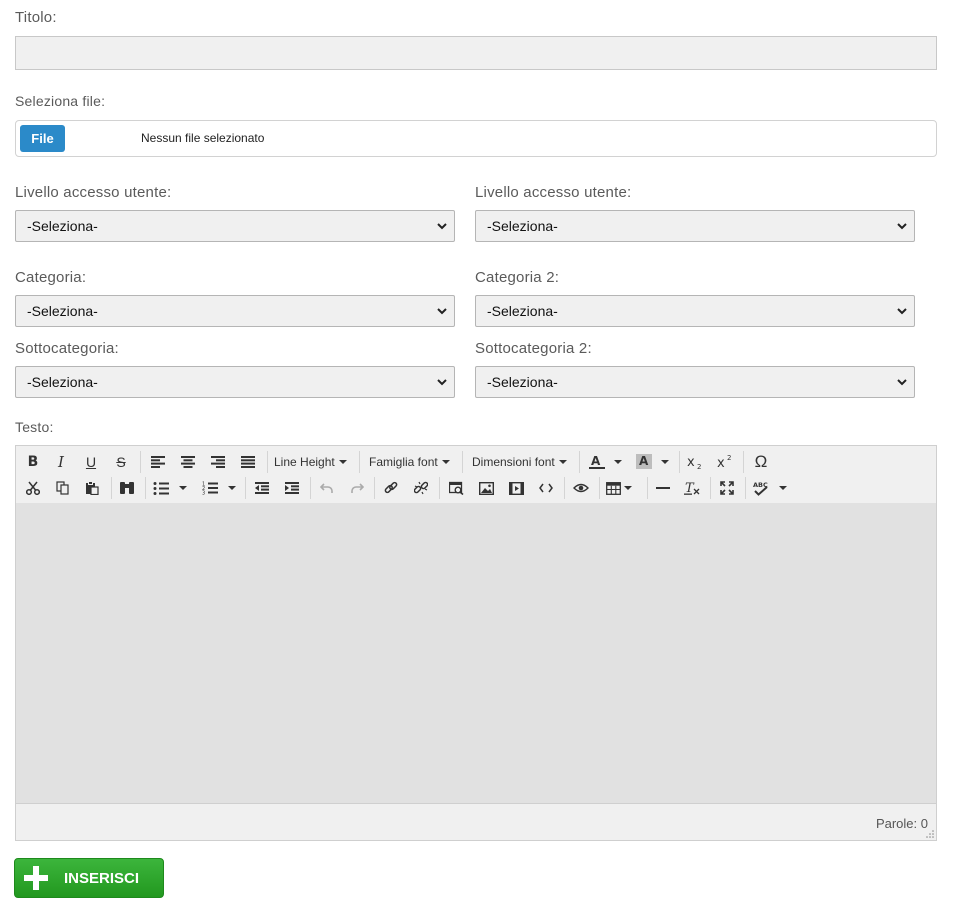  What do you see at coordinates (608, 462) in the screenshot?
I see `text-color-icon: A` at bounding box center [608, 462].